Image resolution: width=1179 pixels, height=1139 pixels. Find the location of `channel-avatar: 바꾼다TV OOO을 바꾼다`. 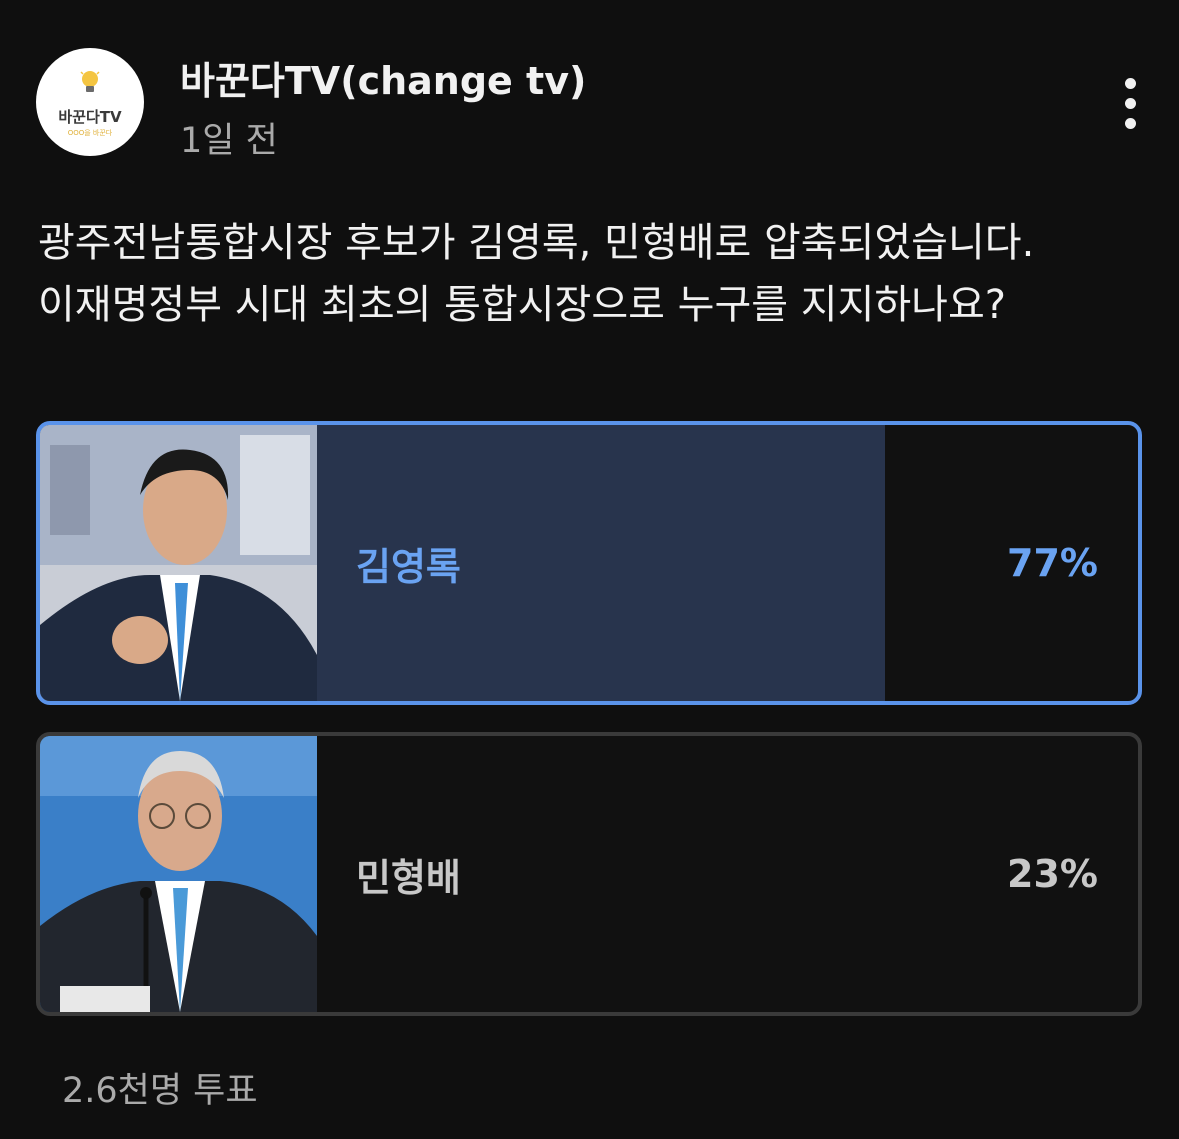

channel-avatar: 바꾼다TV OOO을 바꾼다 is located at coordinates (90, 102).